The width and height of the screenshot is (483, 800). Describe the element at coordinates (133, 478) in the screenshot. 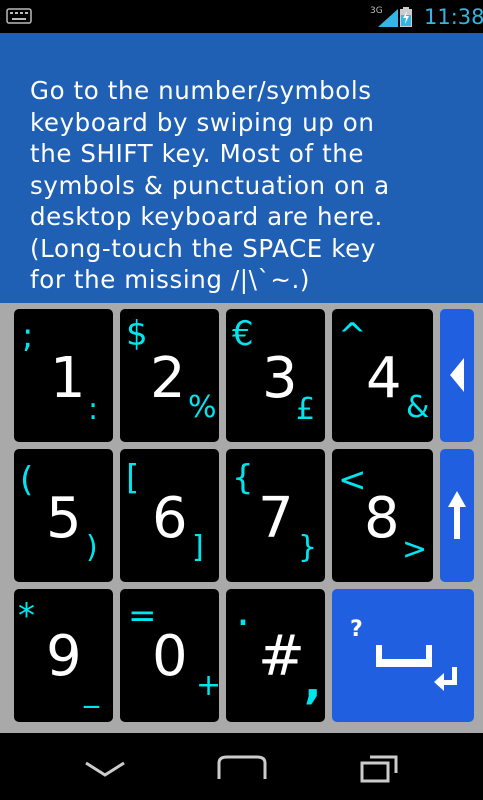

I see `key-upper-symbol: [` at that location.